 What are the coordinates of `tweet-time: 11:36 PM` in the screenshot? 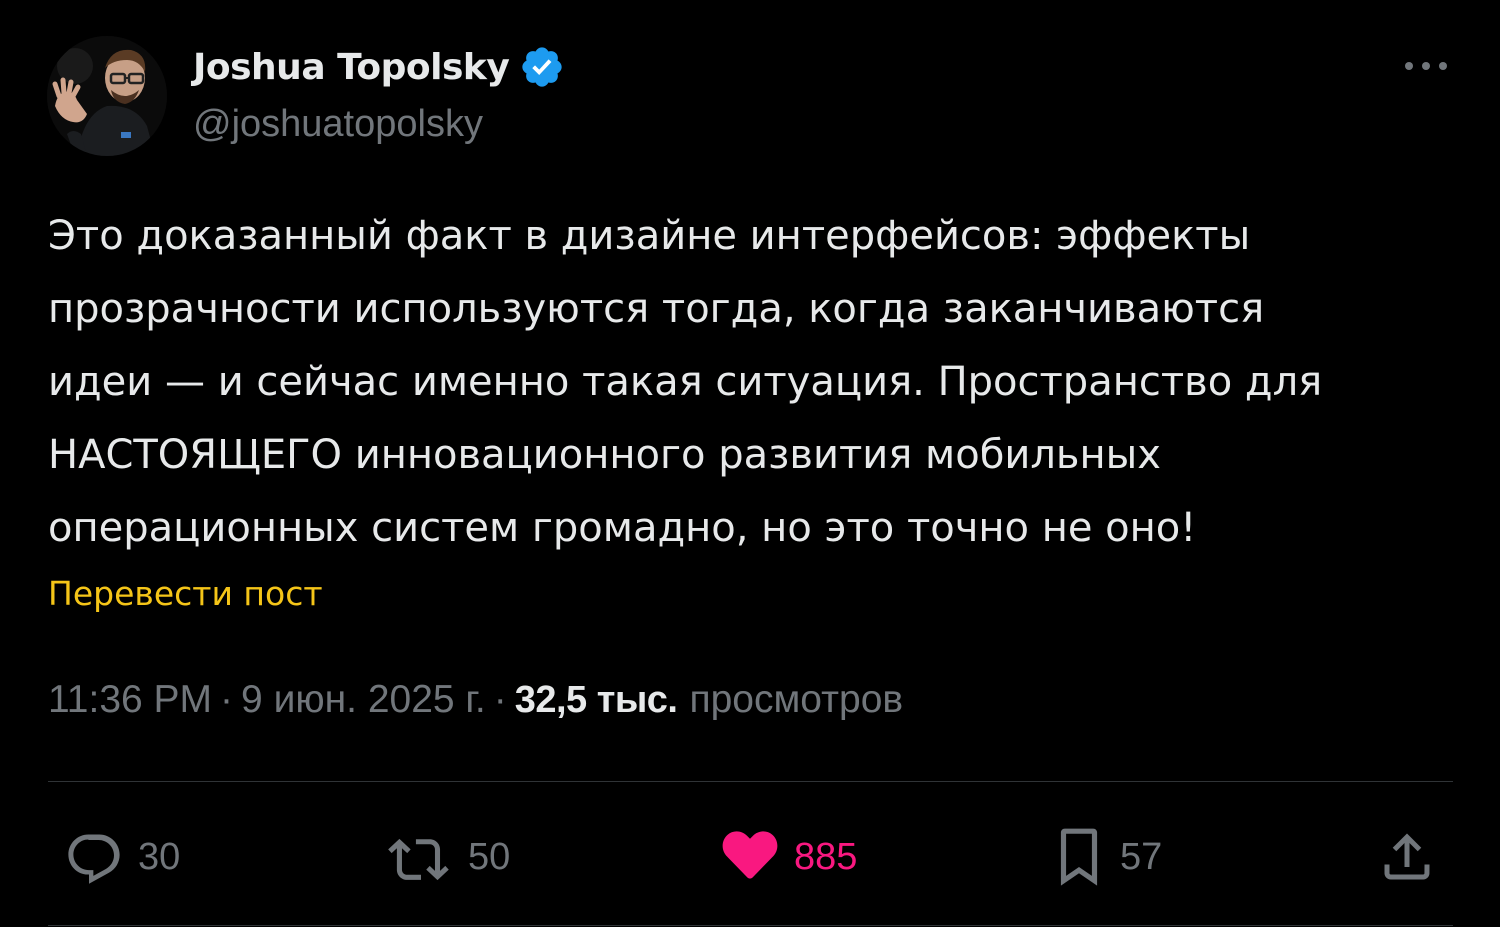 It's located at (130, 700).